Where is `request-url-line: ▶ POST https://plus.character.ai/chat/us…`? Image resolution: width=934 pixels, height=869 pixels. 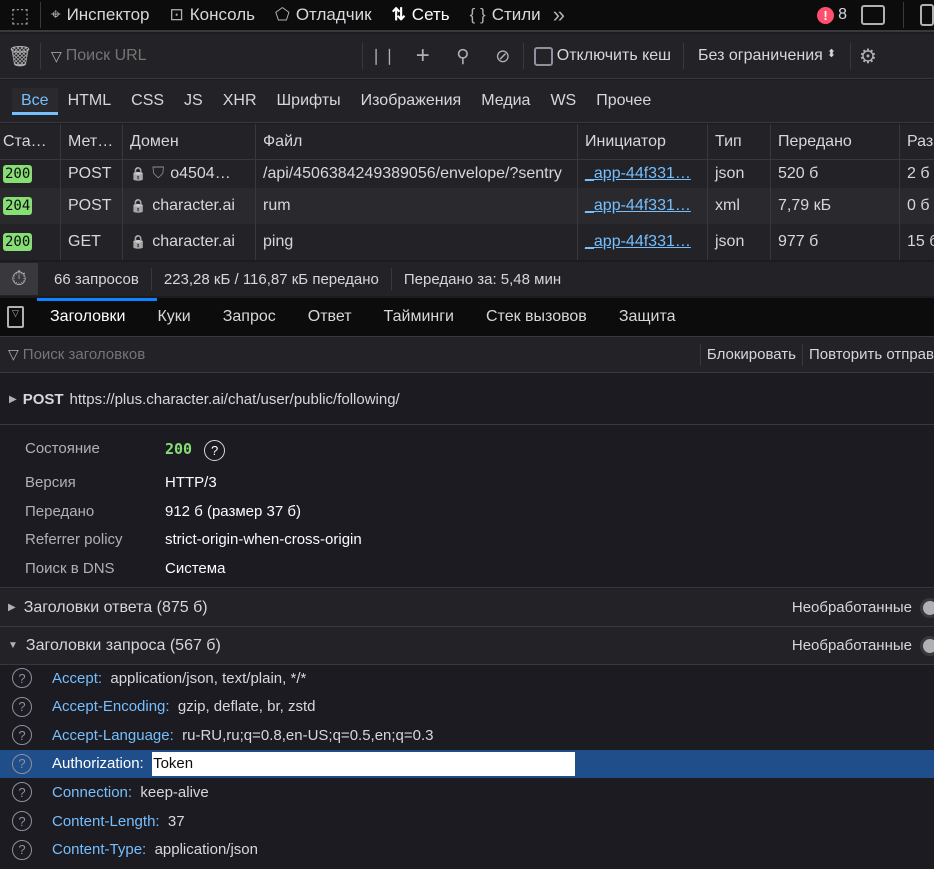
request-url-line: ▶ POST https://plus.character.ai/chat/us… is located at coordinates (467, 399).